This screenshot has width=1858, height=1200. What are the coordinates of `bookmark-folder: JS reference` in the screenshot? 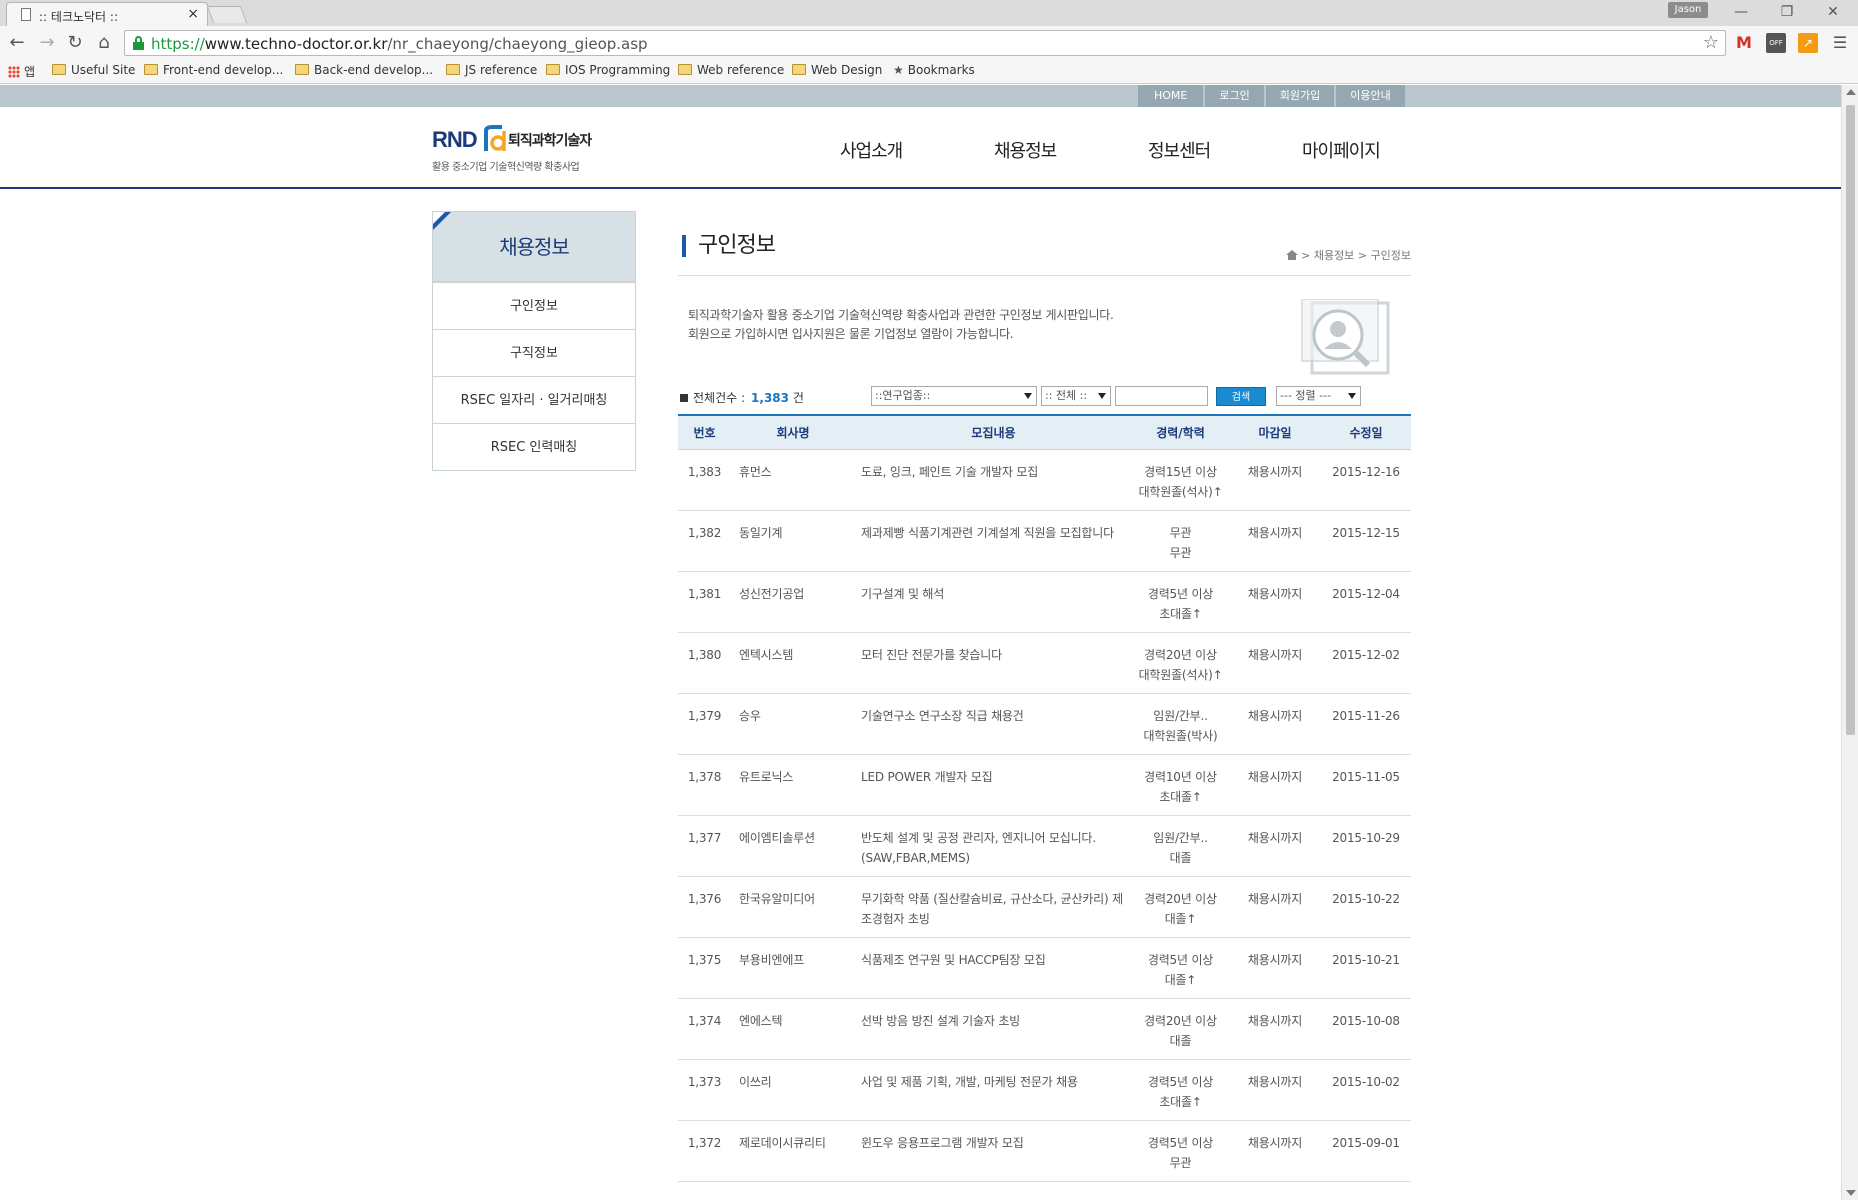 It's located at (491, 70).